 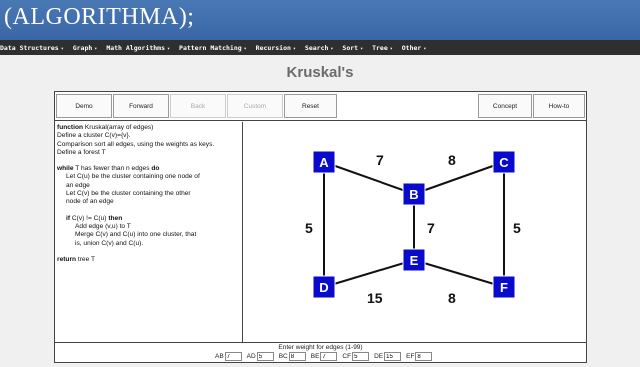 What do you see at coordinates (265, 356) in the screenshot?
I see `weight-input-ad` at bounding box center [265, 356].